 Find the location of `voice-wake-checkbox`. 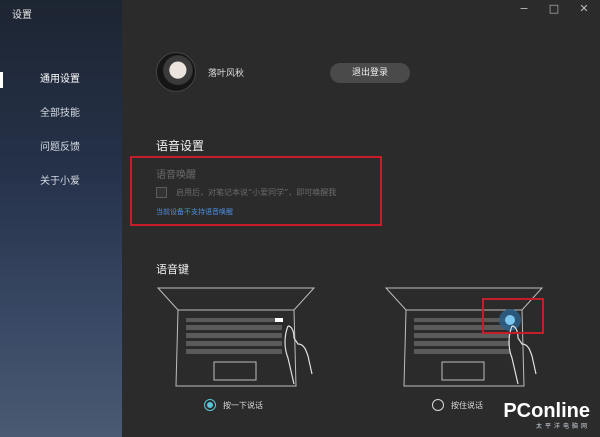

voice-wake-checkbox is located at coordinates (161, 192).